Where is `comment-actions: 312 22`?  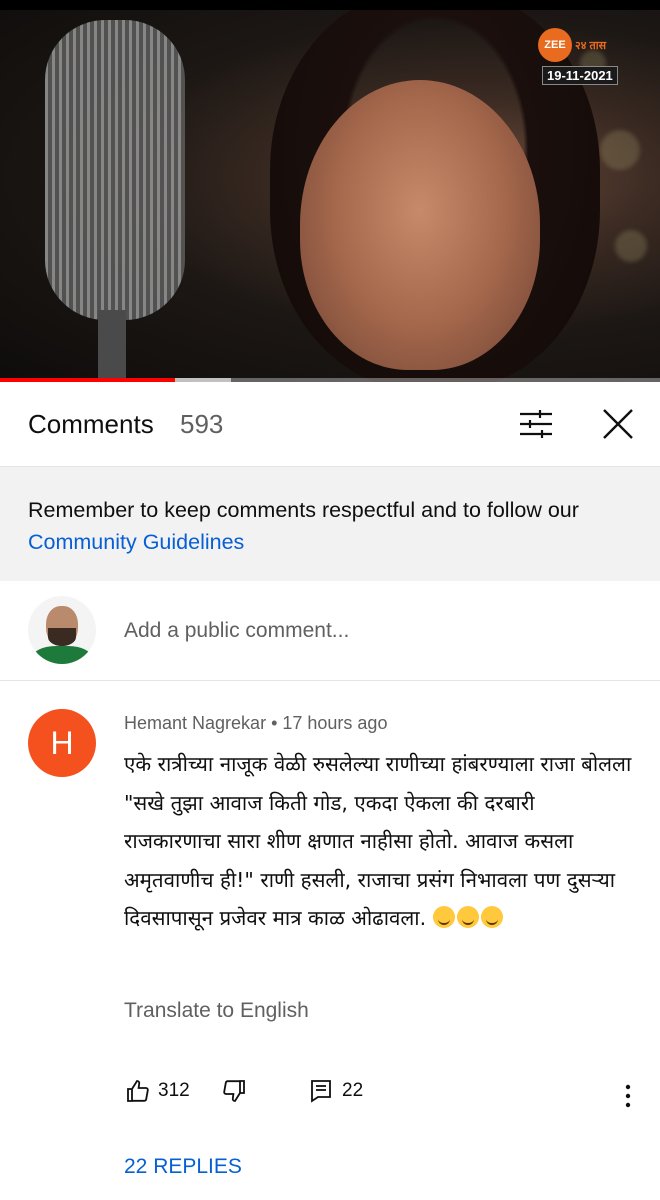 comment-actions: 312 22 is located at coordinates (384, 1096).